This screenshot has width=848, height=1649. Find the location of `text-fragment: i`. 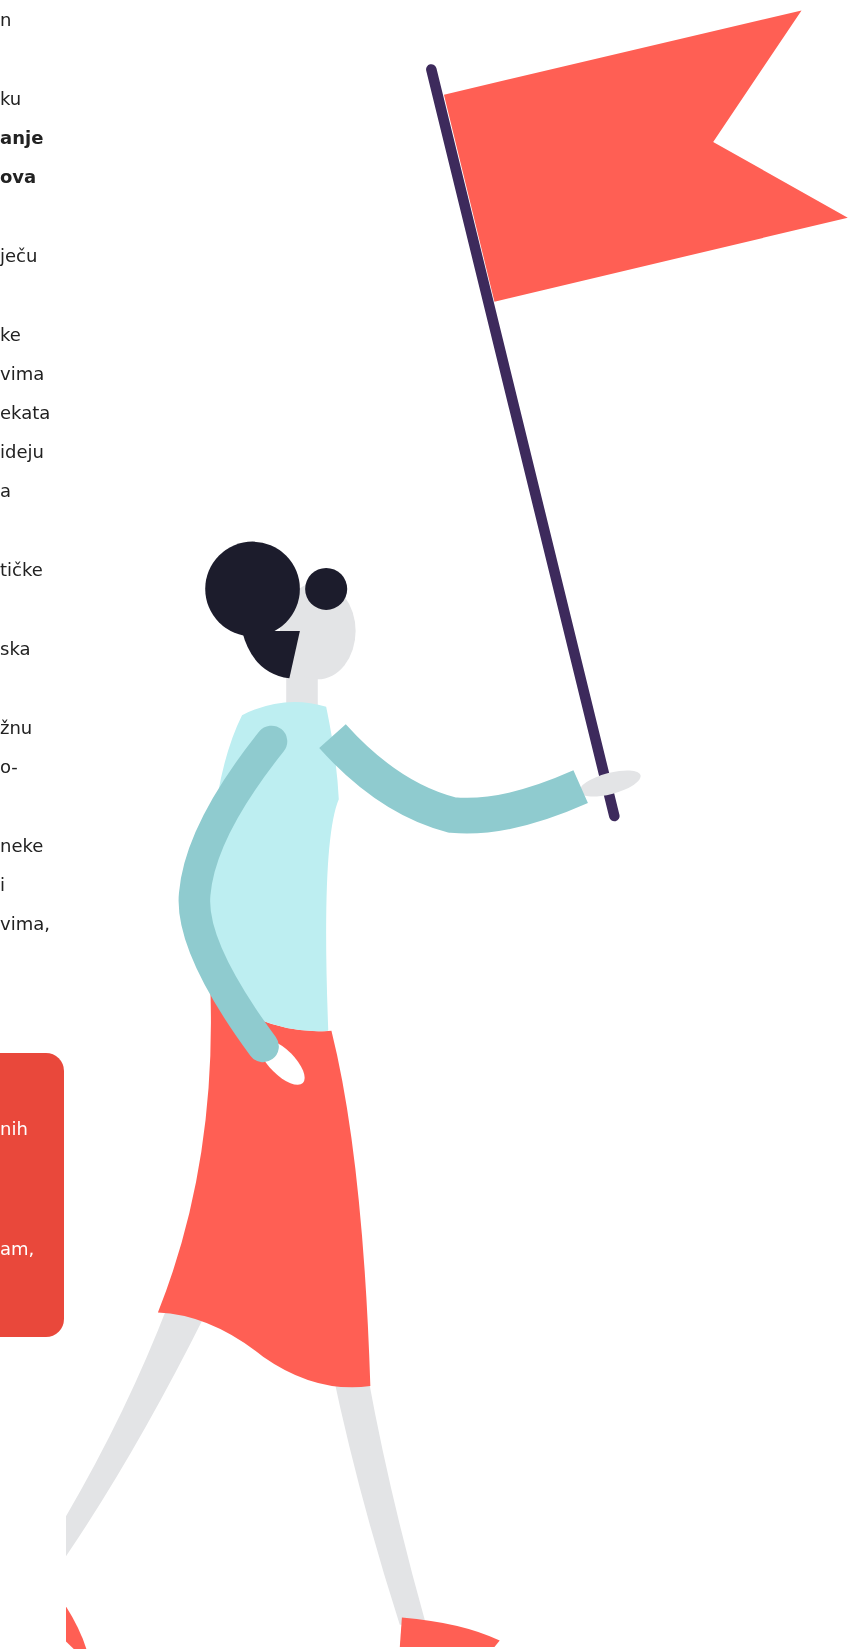

text-fragment: i is located at coordinates (3, 885).